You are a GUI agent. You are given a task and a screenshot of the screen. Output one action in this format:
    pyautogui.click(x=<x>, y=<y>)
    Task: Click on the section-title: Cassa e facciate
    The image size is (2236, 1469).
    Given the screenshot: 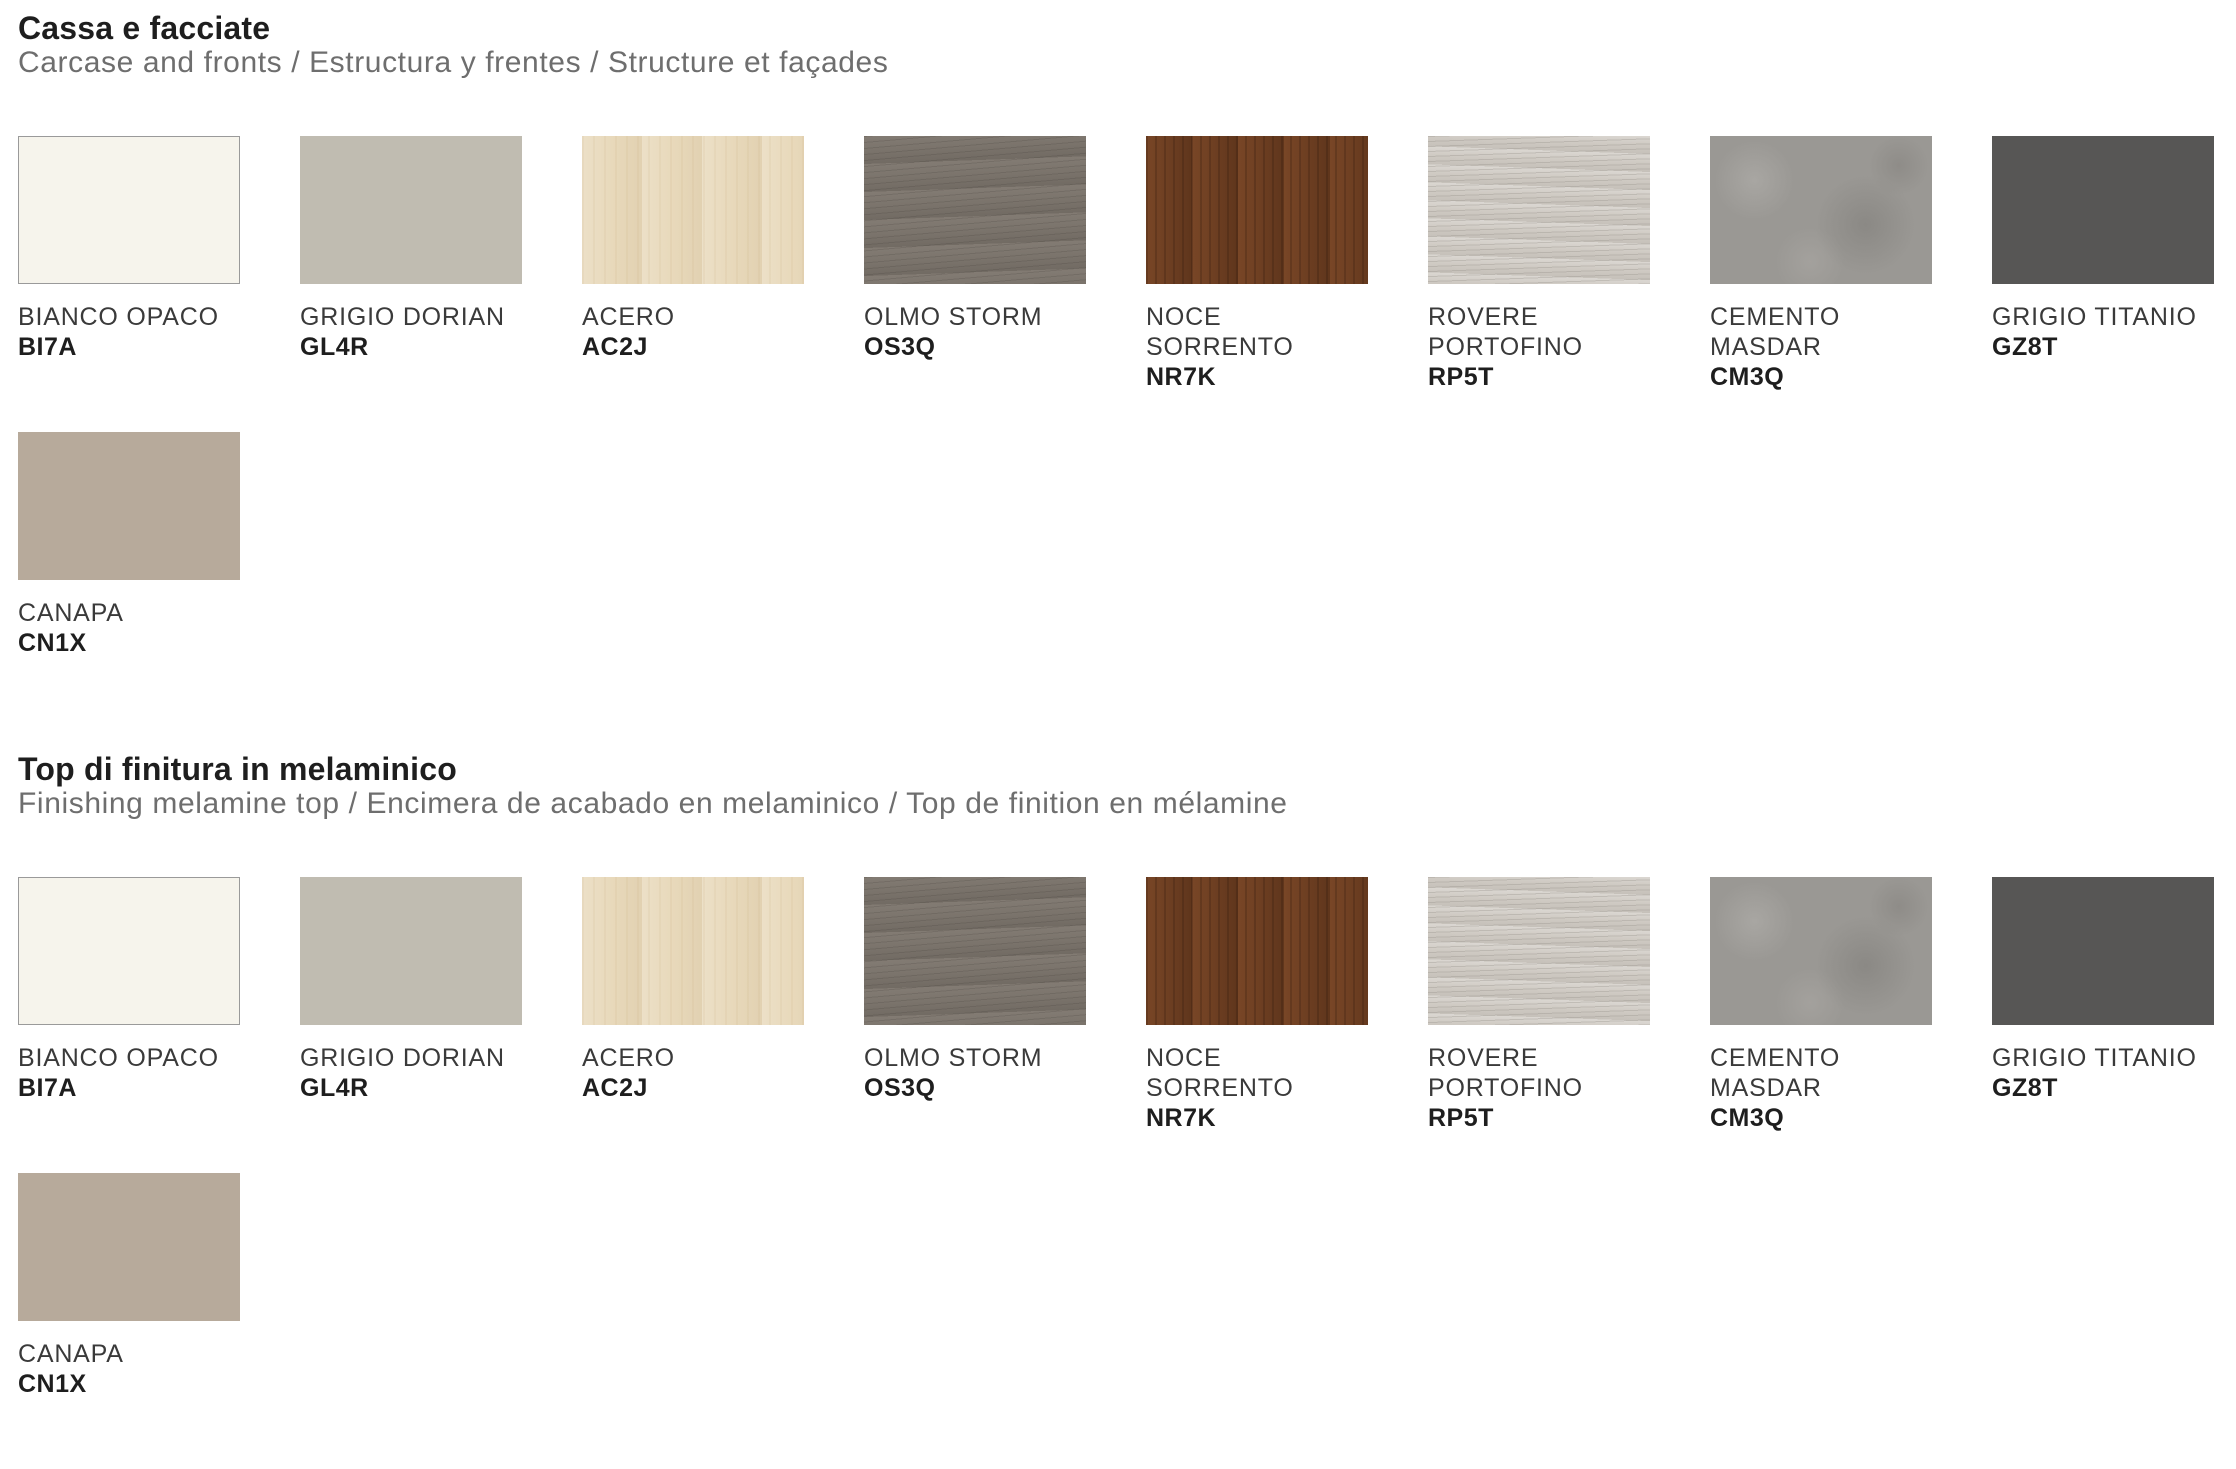 What is the action you would take?
    pyautogui.click(x=144, y=28)
    